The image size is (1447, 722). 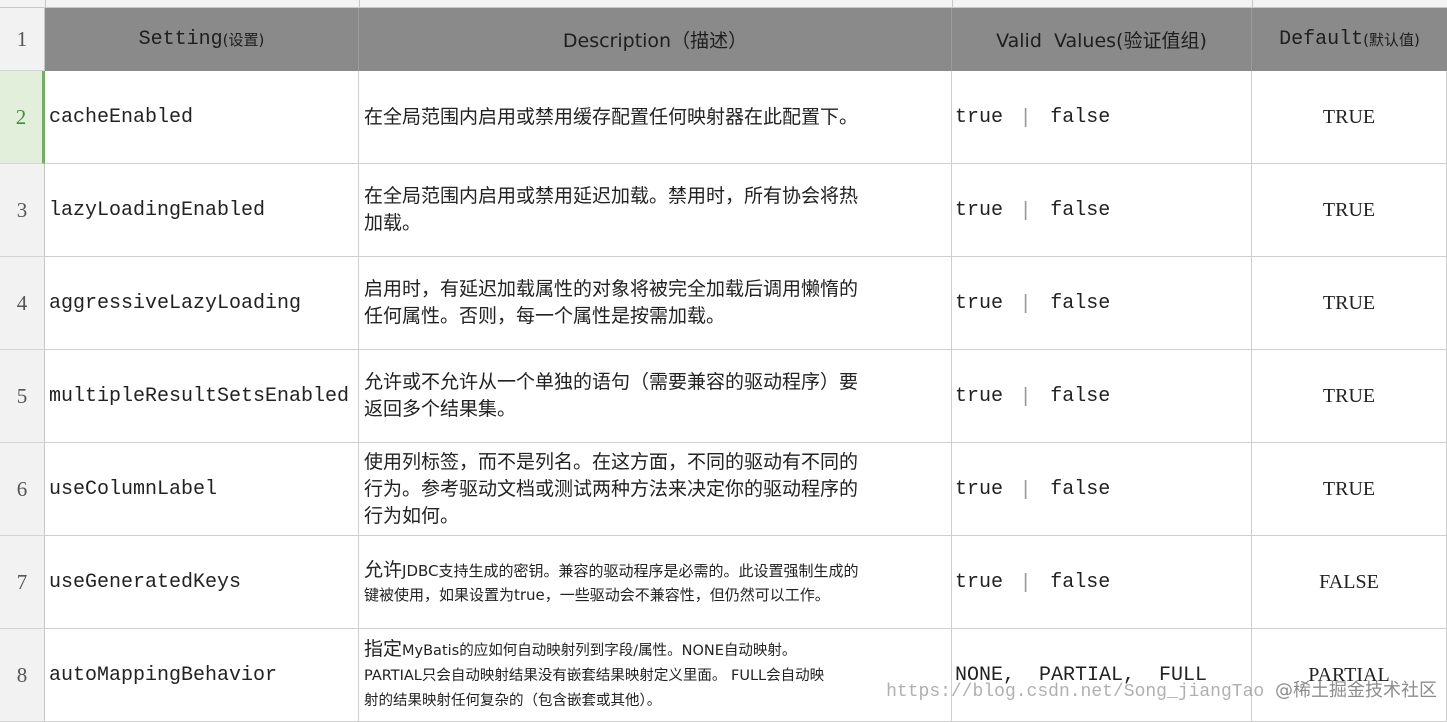 I want to click on description-line-text: 加载。, so click(x=393, y=223).